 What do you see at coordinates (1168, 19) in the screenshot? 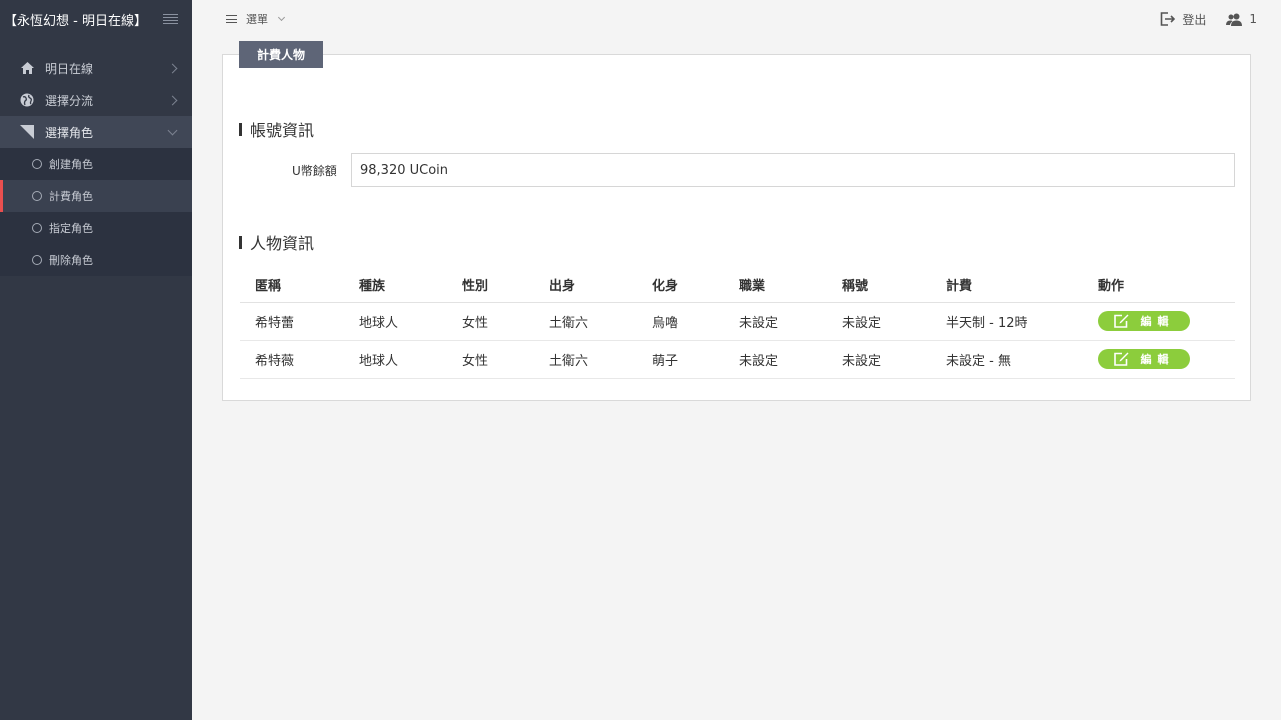
I see `logout-icon` at bounding box center [1168, 19].